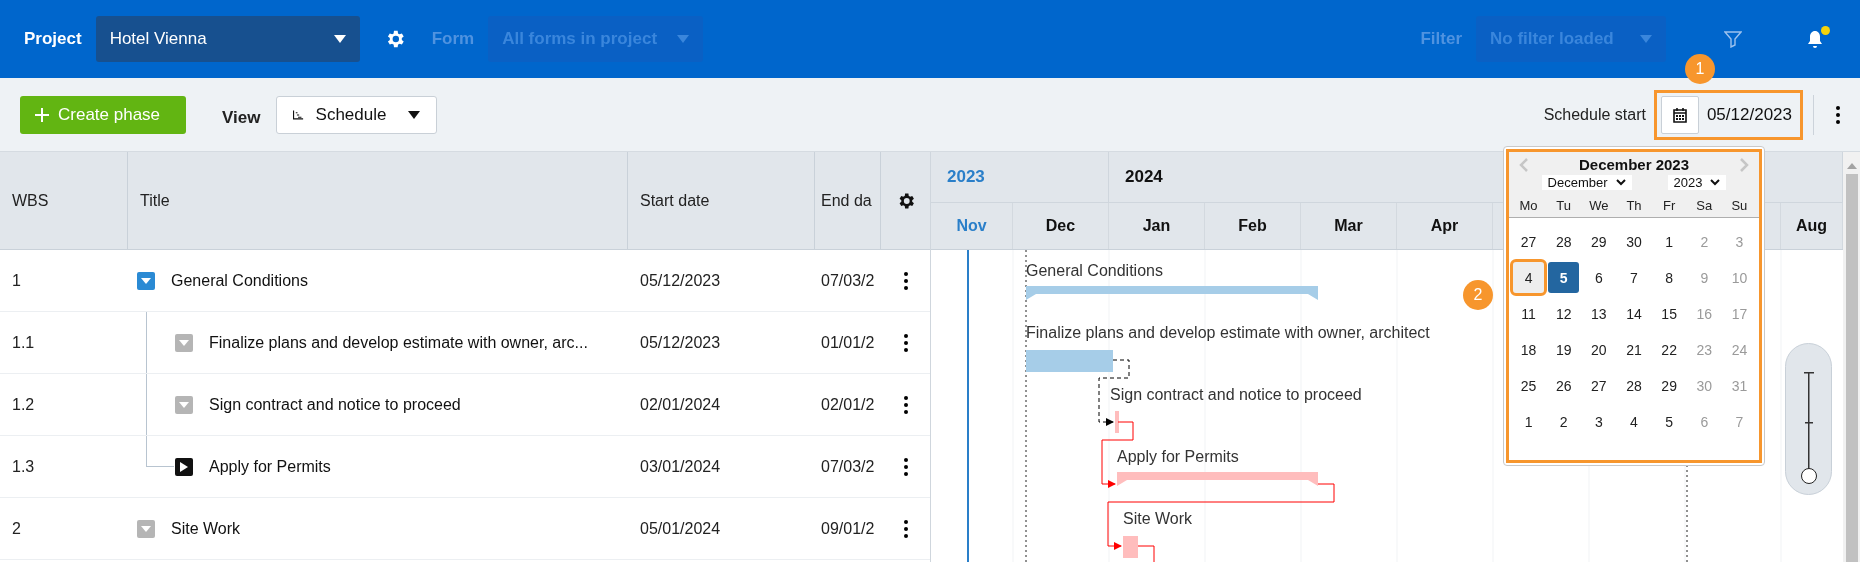  What do you see at coordinates (1236, 394) in the screenshot?
I see `task-label: Sign contract and notice to proceed` at bounding box center [1236, 394].